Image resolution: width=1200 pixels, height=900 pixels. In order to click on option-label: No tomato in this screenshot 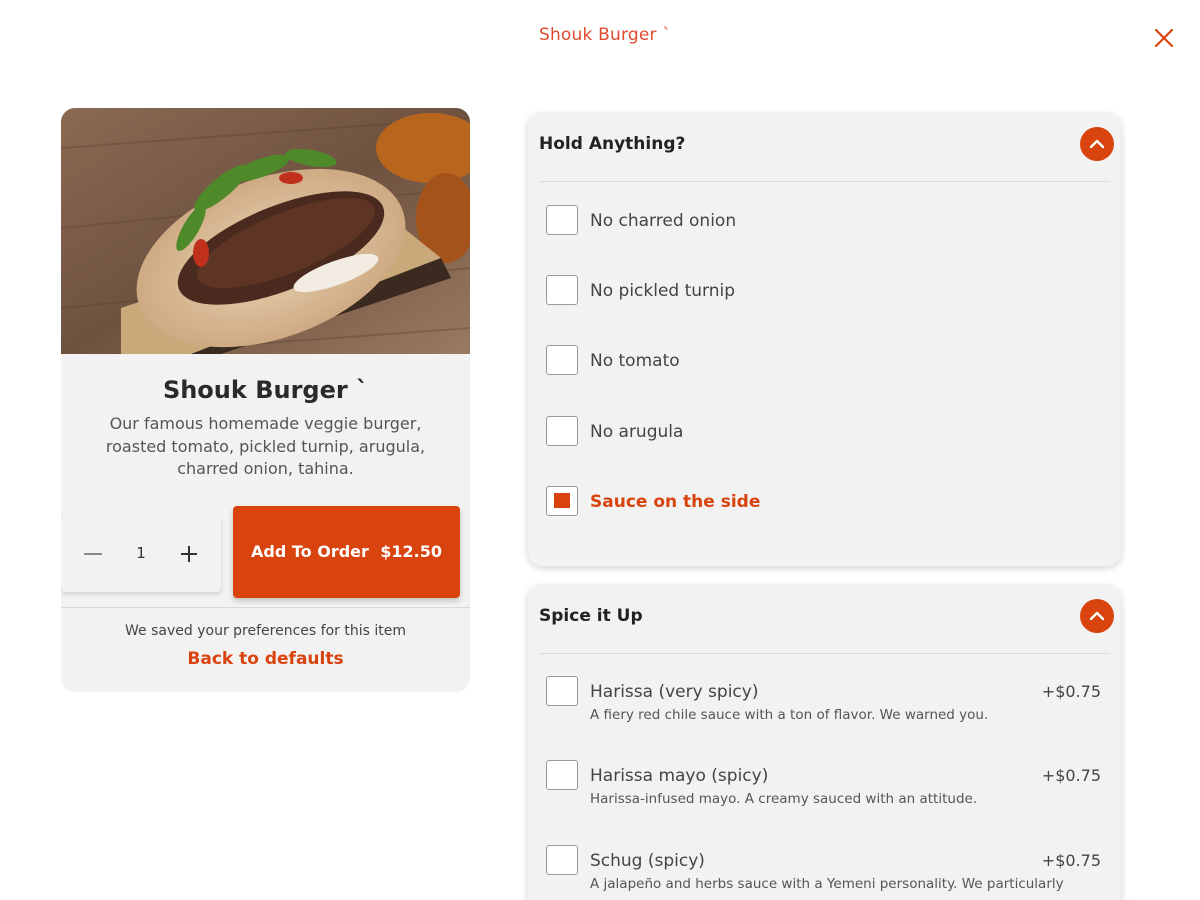, I will do `click(635, 361)`.